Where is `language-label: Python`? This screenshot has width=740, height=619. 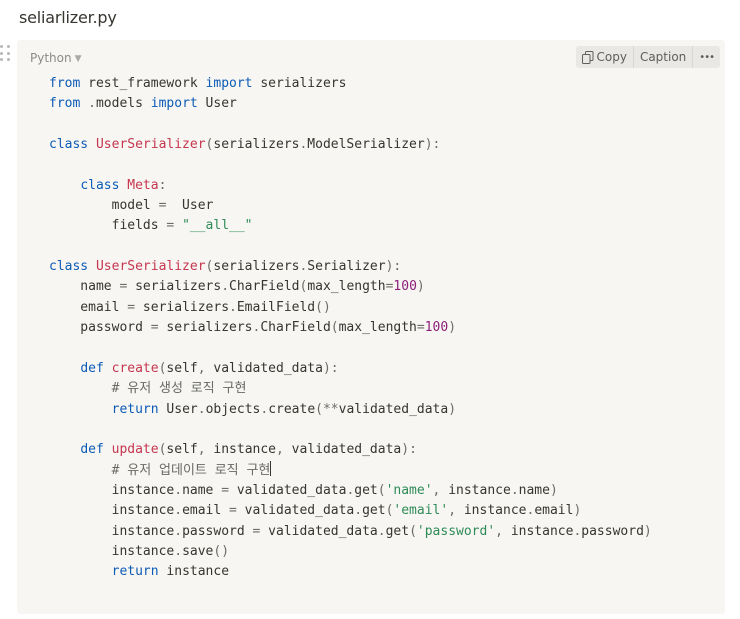
language-label: Python is located at coordinates (51, 58).